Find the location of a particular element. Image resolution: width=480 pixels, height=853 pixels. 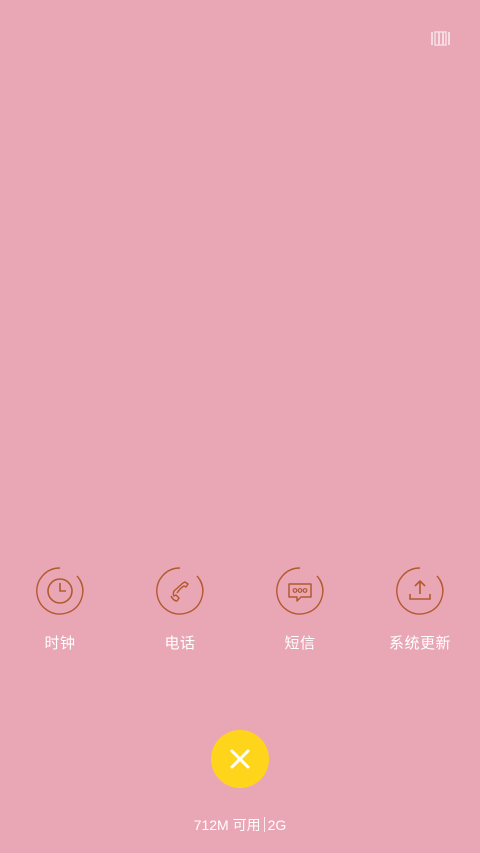

app-system-update: 系统更新 is located at coordinates (420, 616).